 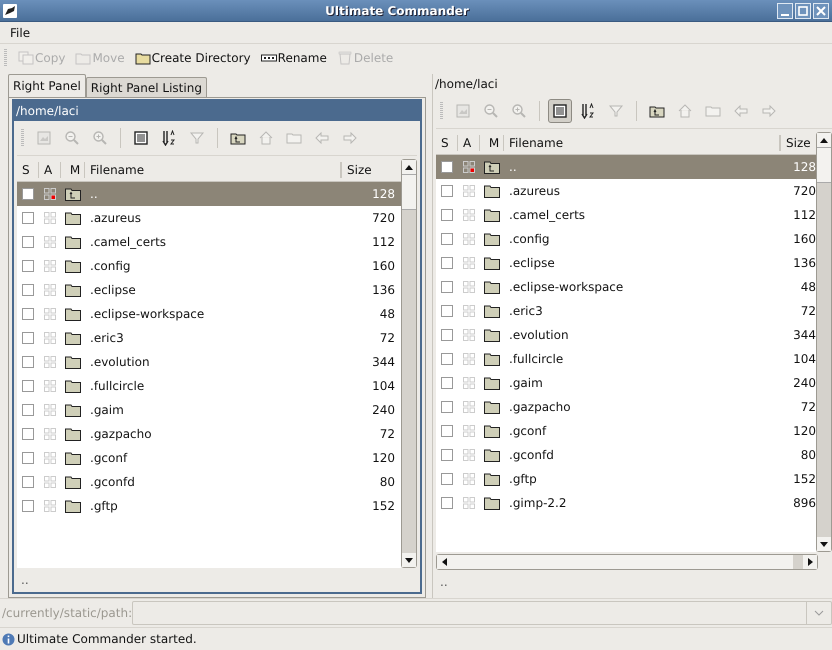 I want to click on close-button, so click(x=821, y=10).